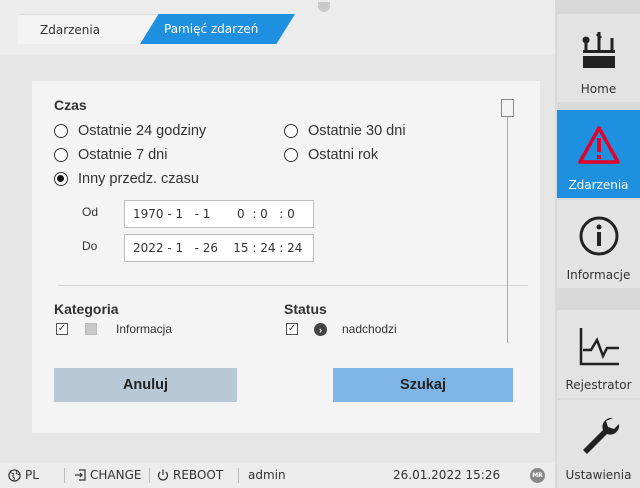  I want to click on status-checkbox: ✓, so click(292, 329).